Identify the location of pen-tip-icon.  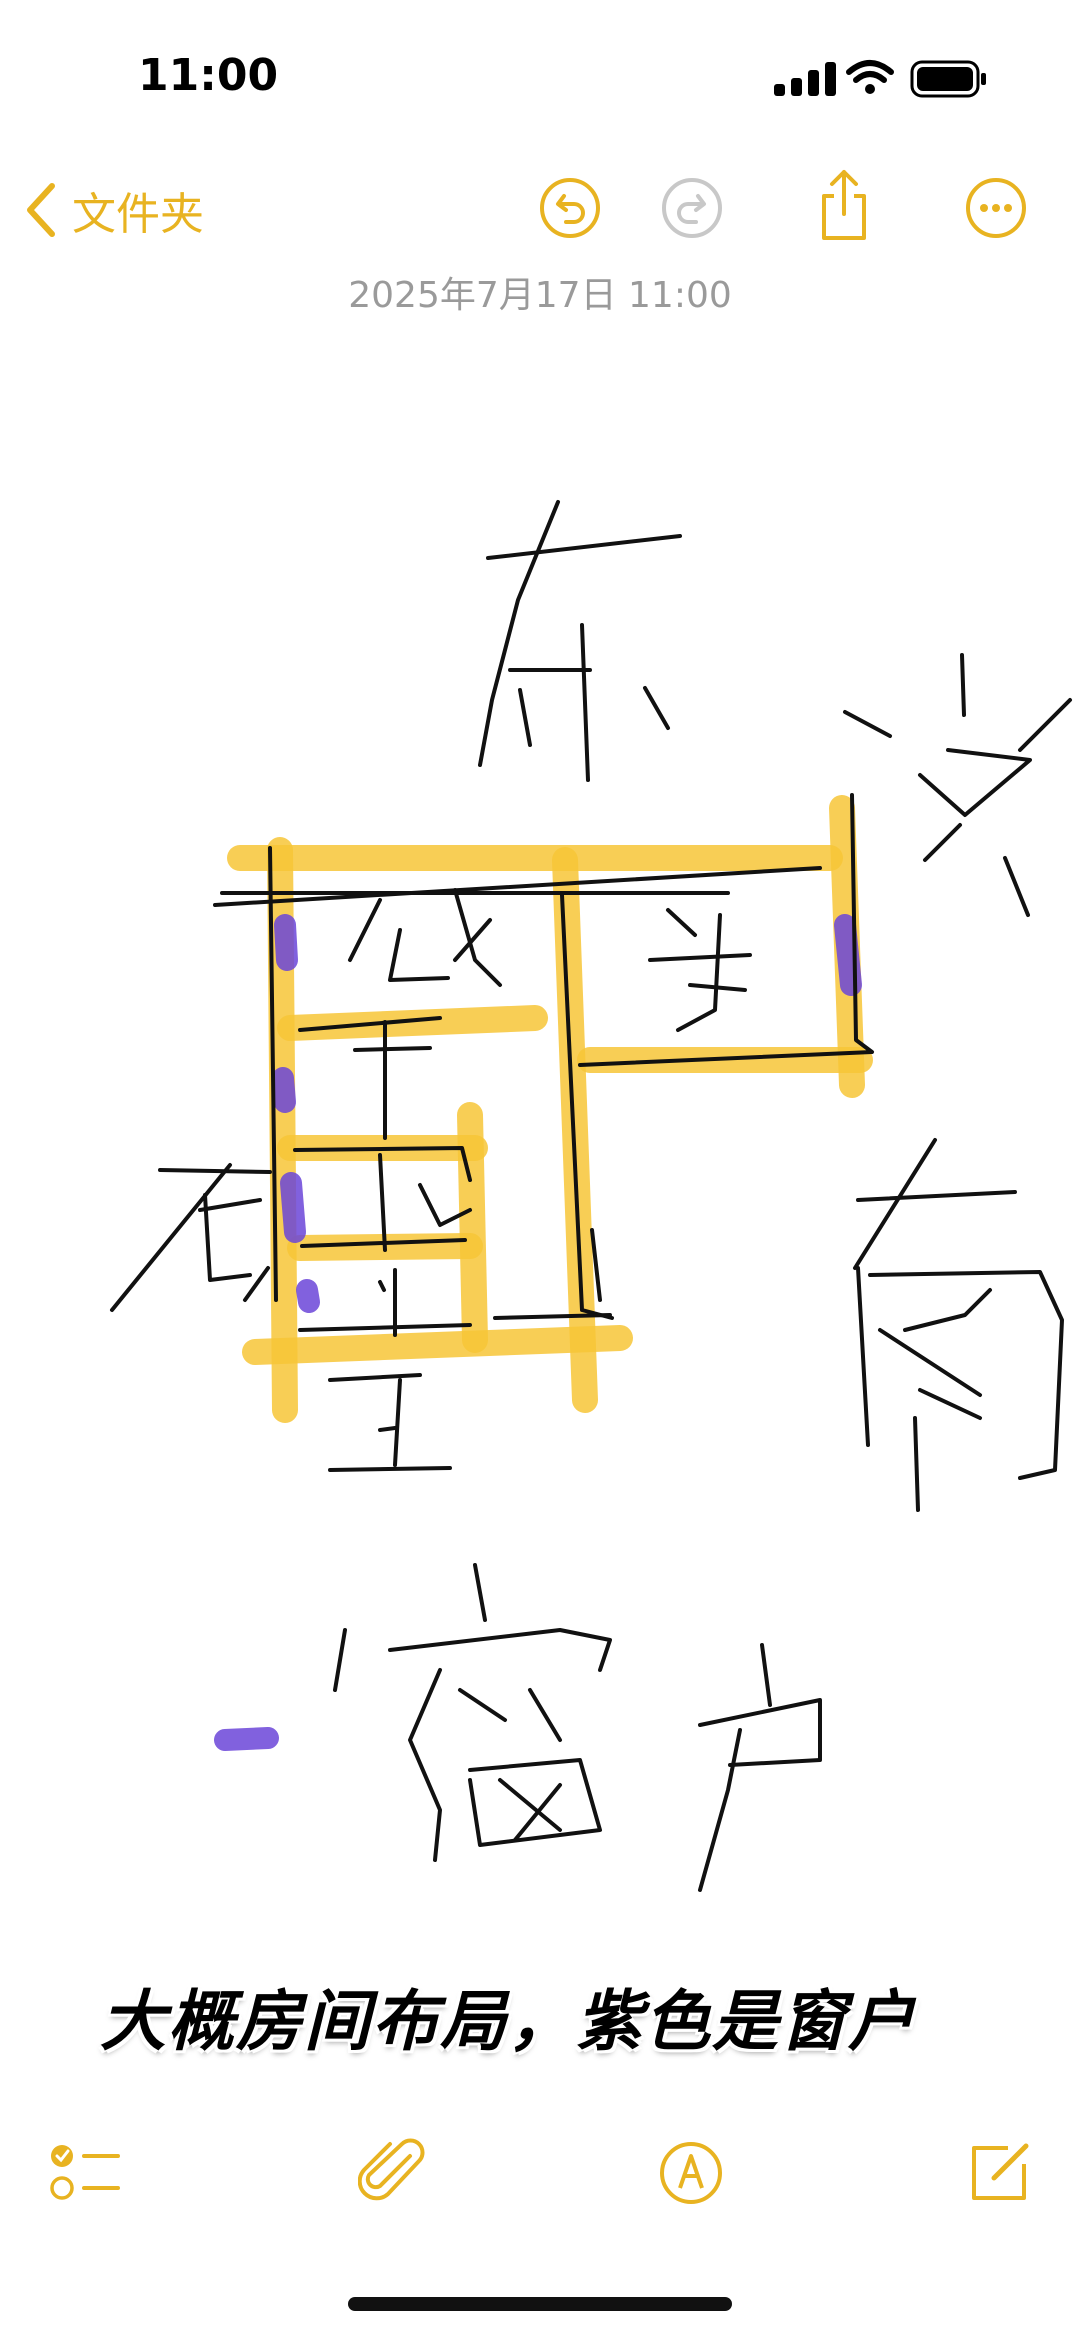
(691, 2173).